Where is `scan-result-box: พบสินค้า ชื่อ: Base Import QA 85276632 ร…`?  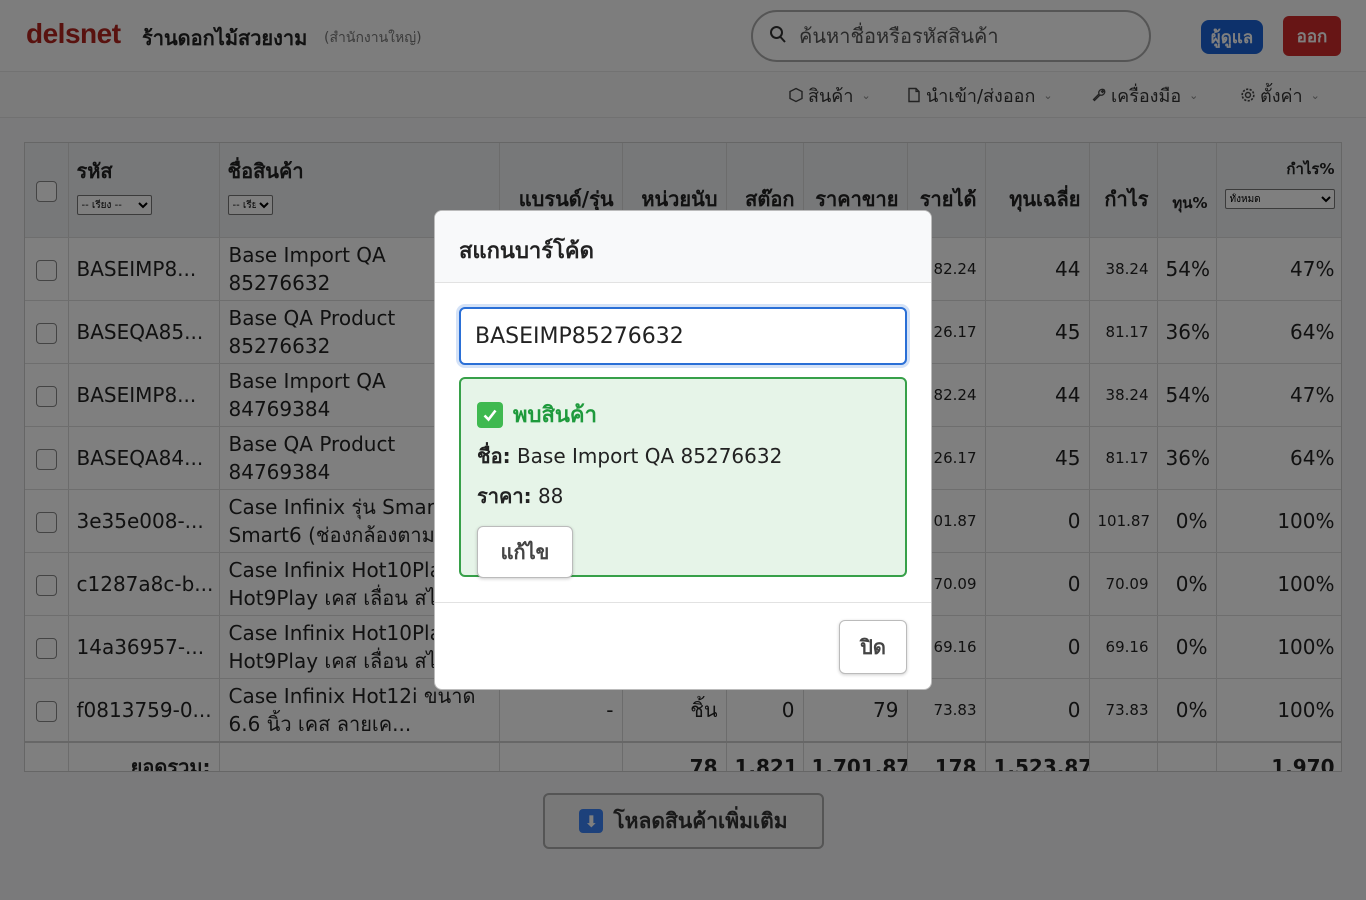 scan-result-box: พบสินค้า ชื่อ: Base Import QA 85276632 ร… is located at coordinates (683, 477).